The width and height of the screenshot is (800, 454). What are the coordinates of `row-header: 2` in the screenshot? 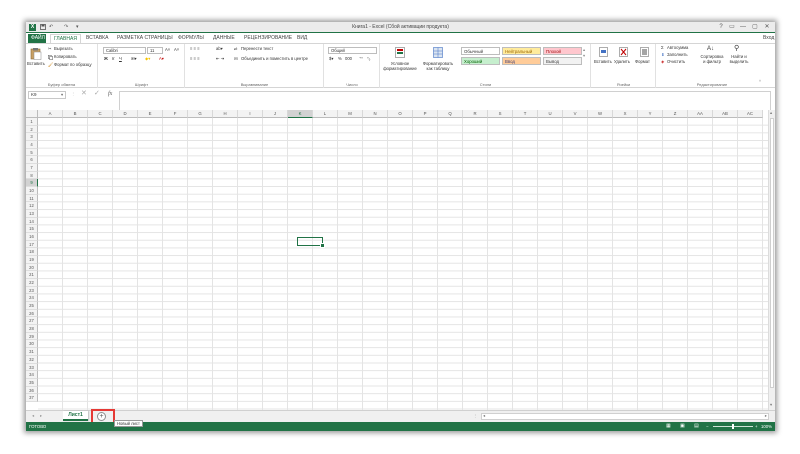 It's located at (32, 129).